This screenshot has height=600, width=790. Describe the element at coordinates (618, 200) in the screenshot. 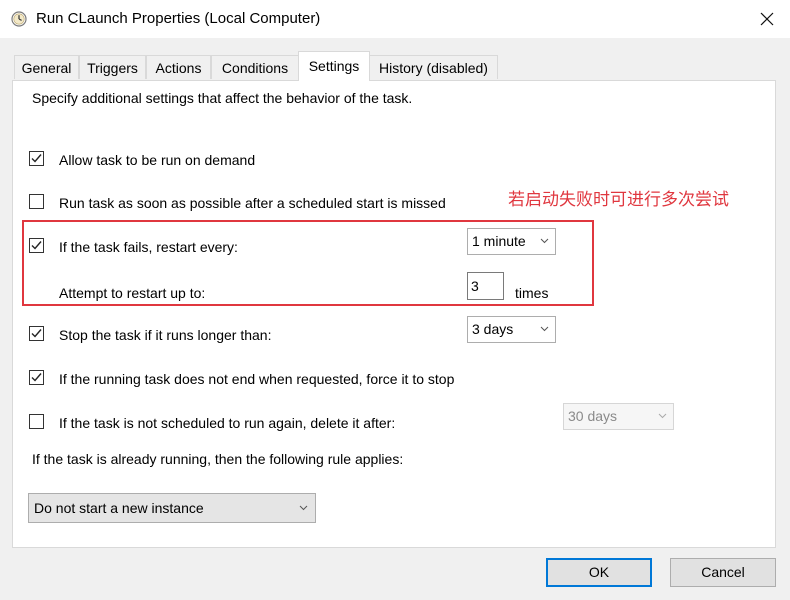

I see `annotation-text: 若启动失败时可进行多次尝试` at that location.